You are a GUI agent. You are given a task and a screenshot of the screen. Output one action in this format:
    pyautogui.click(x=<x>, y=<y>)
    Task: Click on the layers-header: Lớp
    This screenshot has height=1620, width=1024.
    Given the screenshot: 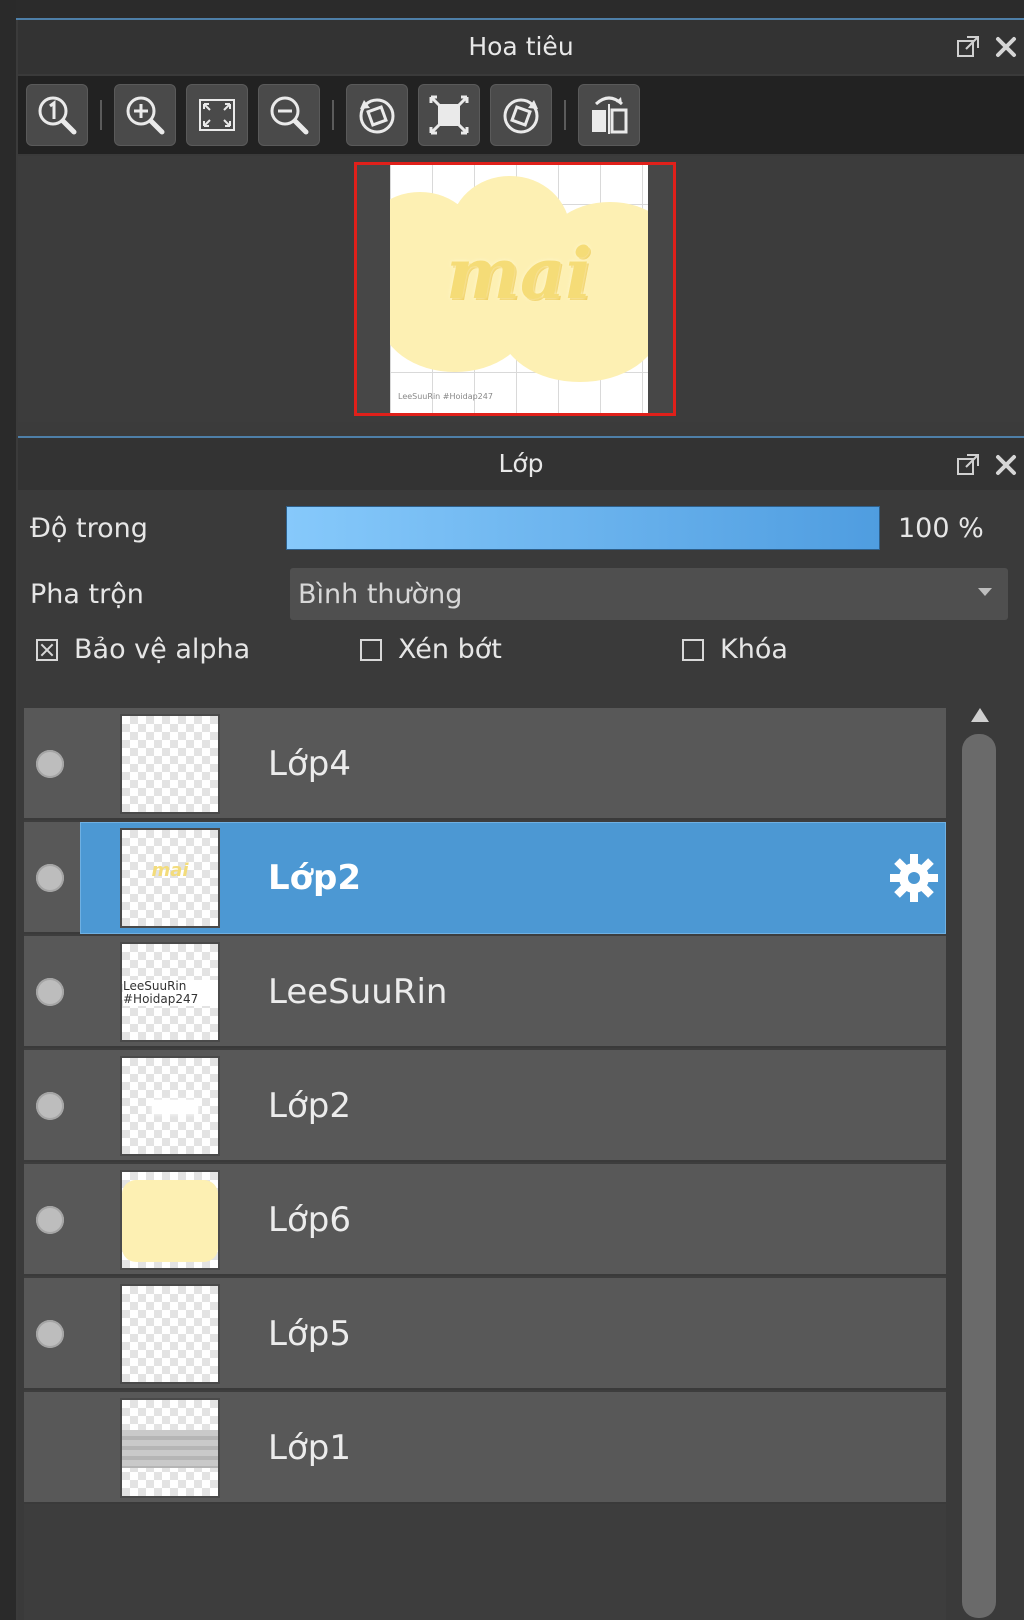 What is the action you would take?
    pyautogui.click(x=521, y=463)
    